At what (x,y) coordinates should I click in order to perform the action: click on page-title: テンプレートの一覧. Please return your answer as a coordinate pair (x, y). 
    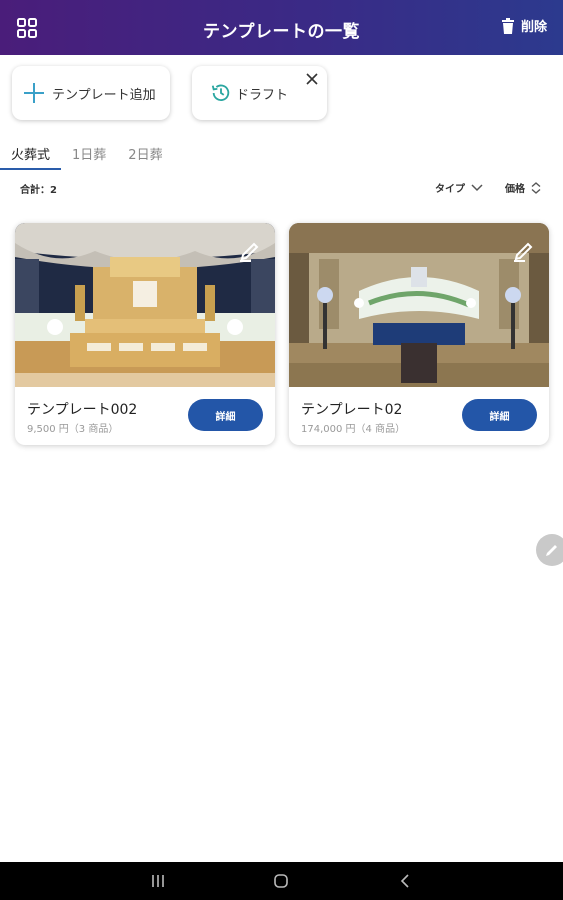
    Looking at the image, I should click on (281, 32).